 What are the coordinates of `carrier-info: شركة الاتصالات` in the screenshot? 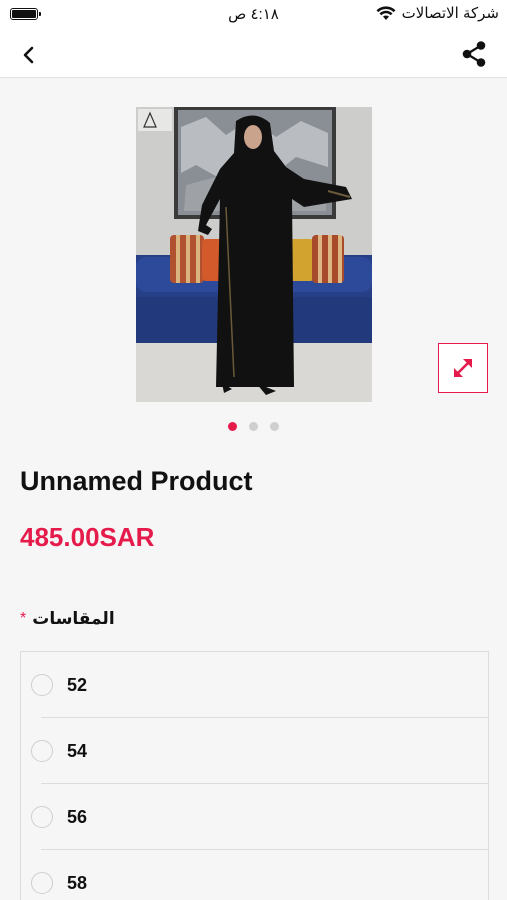 It's located at (437, 13).